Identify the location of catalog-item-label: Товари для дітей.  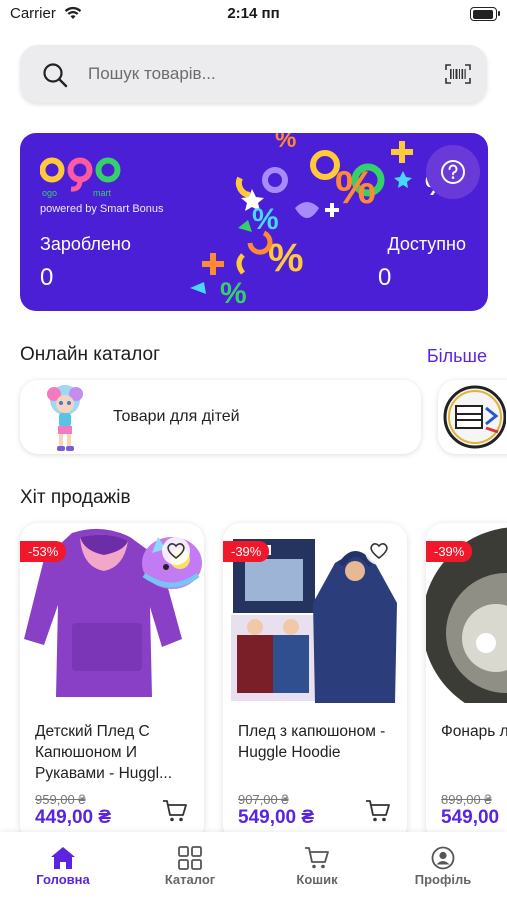
(176, 416).